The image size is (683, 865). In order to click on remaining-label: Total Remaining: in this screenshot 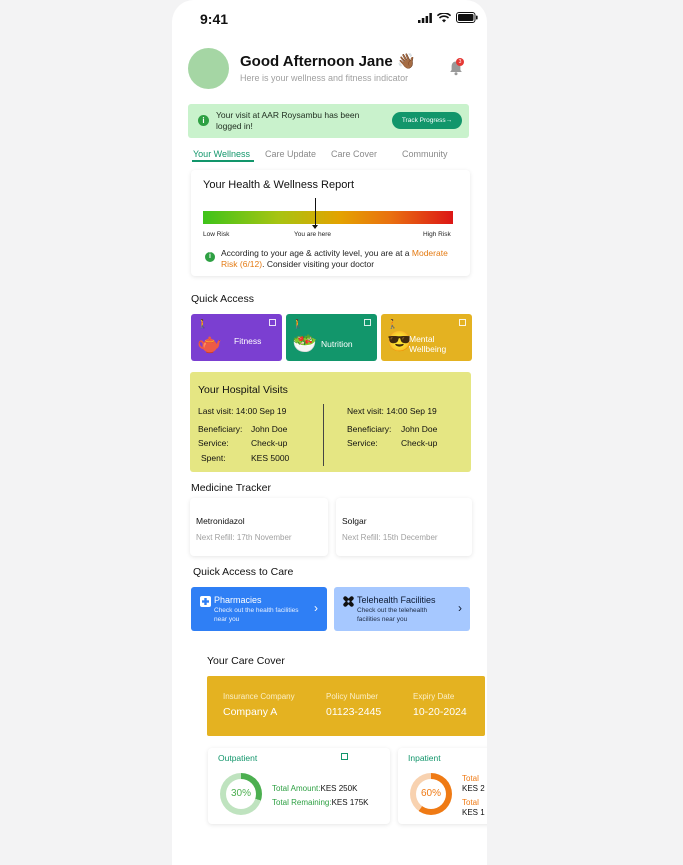, I will do `click(302, 802)`.